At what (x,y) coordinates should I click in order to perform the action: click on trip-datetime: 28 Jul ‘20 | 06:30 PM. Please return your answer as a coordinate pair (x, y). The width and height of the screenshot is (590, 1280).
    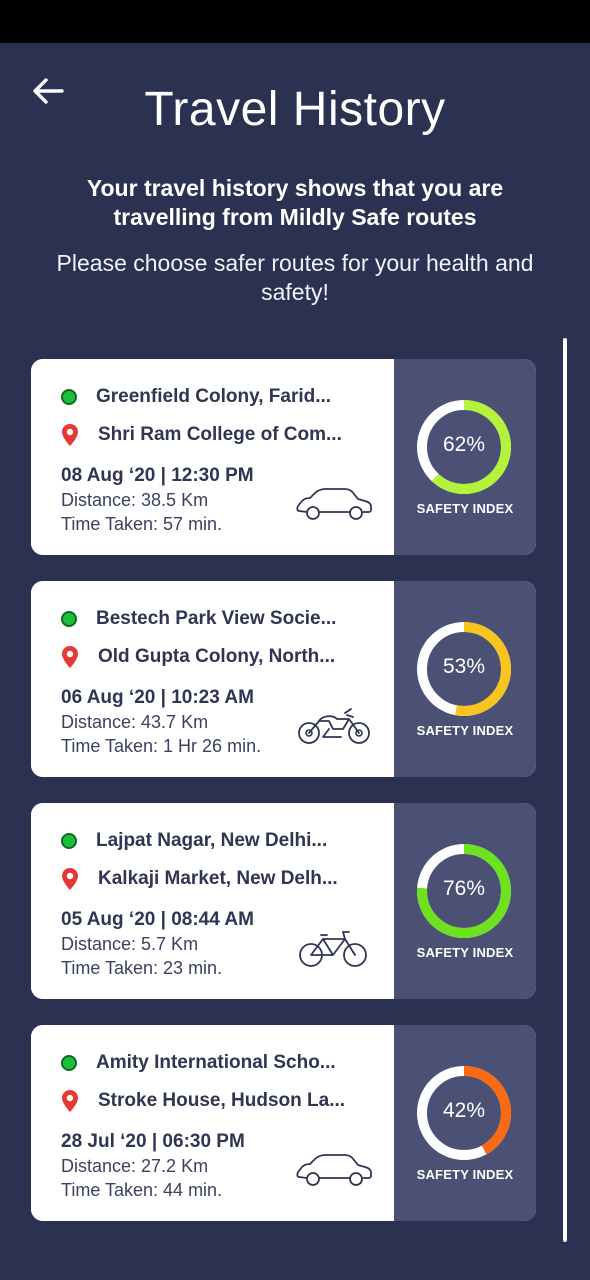
    Looking at the image, I should click on (153, 1141).